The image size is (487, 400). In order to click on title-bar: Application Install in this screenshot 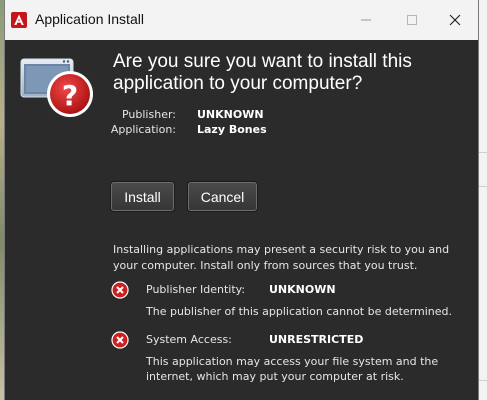, I will do `click(241, 20)`.